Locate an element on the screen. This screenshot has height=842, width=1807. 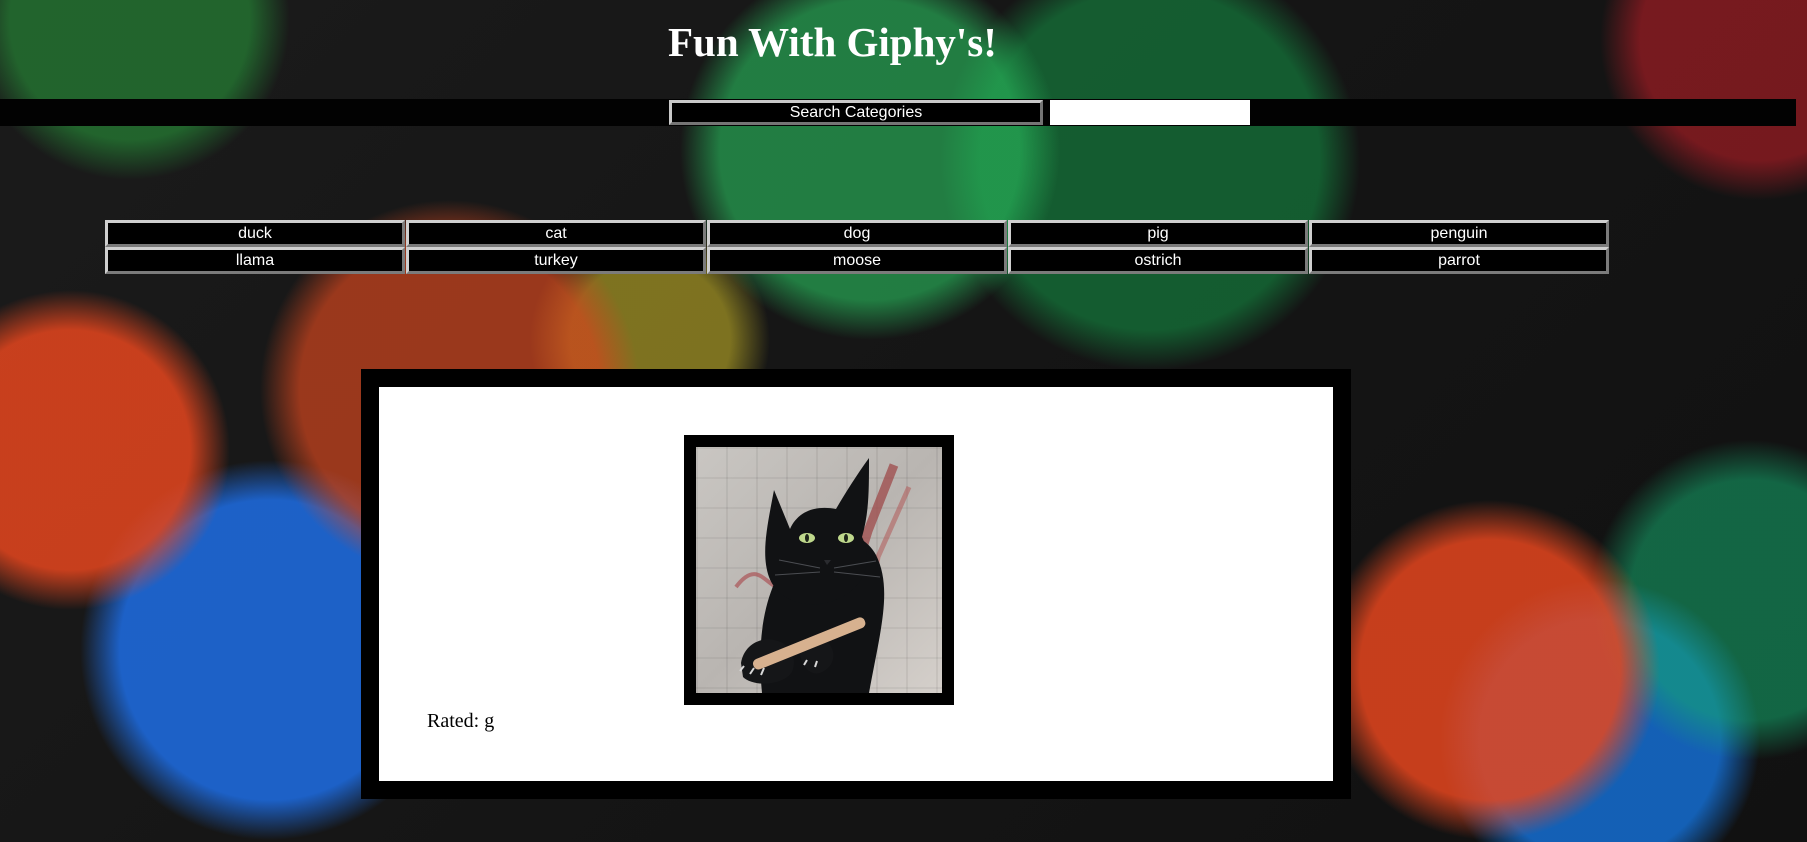
cat-right-pupil is located at coordinates (846, 538).